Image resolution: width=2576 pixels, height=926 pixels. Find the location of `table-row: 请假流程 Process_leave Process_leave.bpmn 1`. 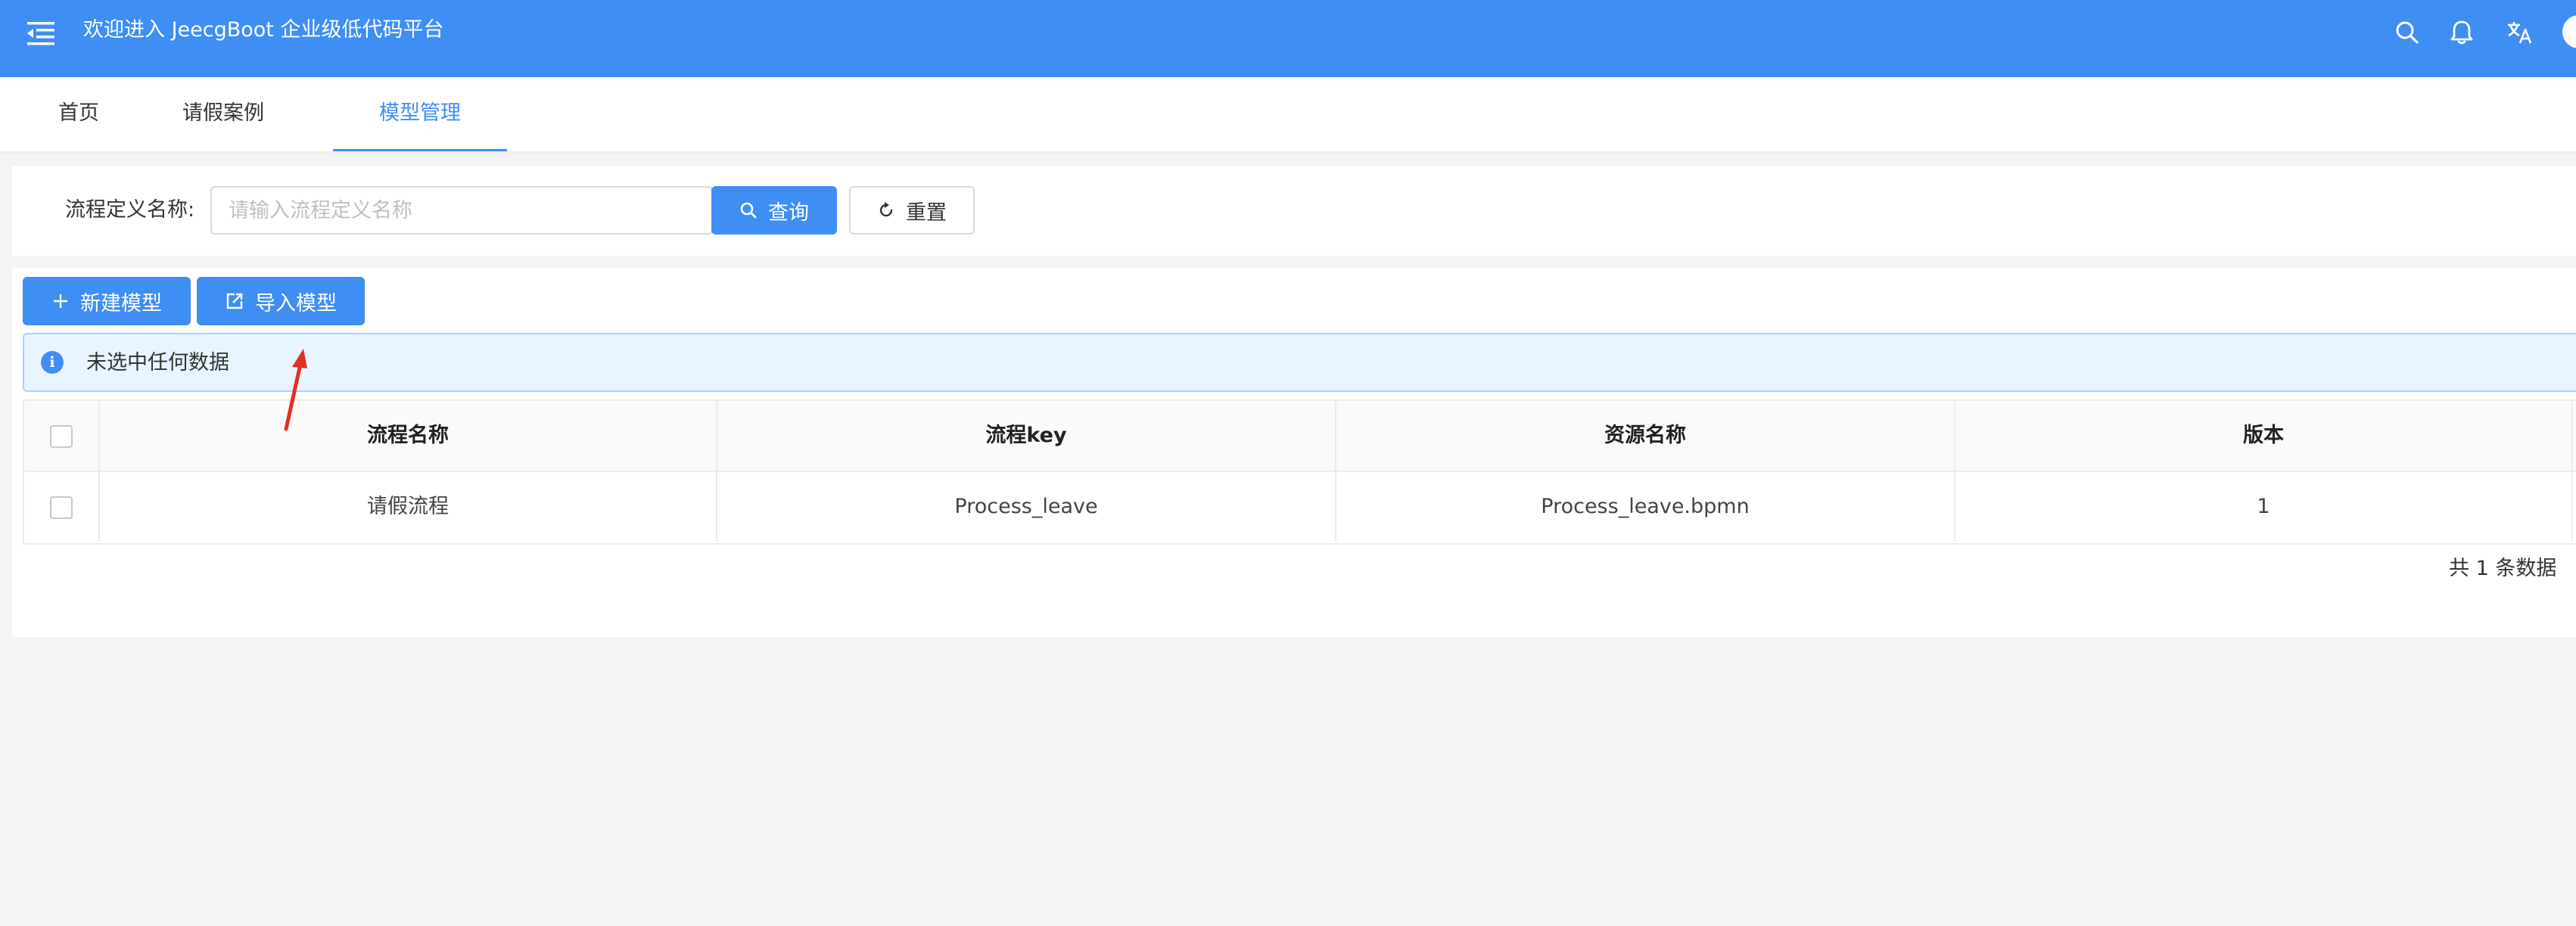

table-row: 请假流程 Process_leave Process_leave.bpmn 1 is located at coordinates (1300, 507).